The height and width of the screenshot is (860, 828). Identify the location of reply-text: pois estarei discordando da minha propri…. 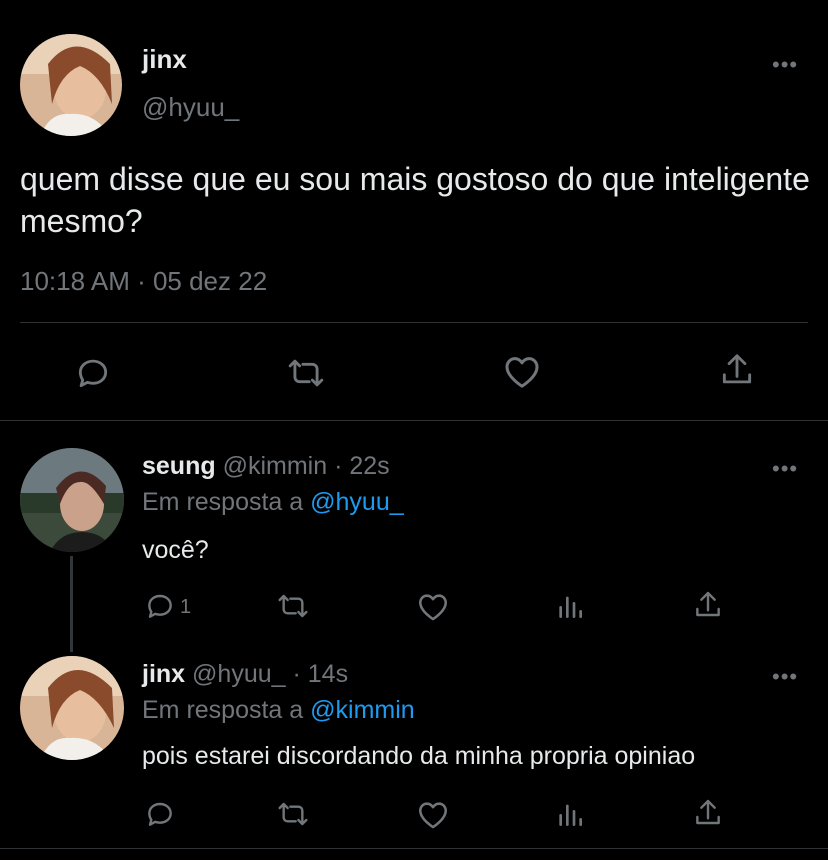
(419, 756).